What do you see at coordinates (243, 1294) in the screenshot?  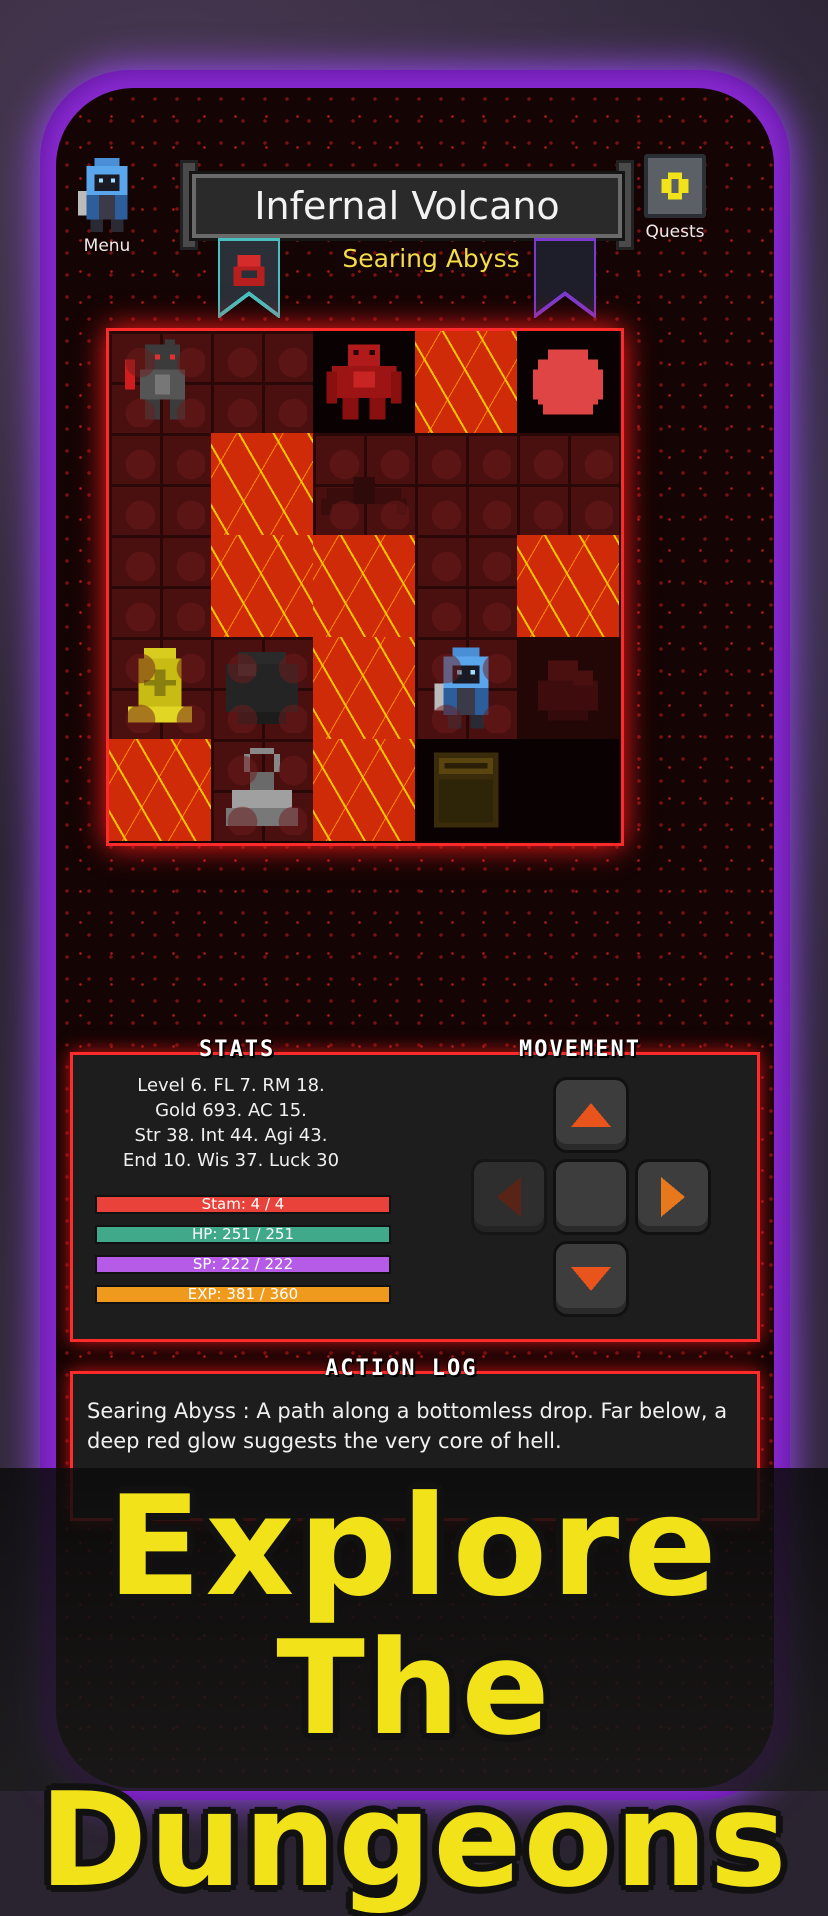 I see `exp-bar: EXP: 381 / 360` at bounding box center [243, 1294].